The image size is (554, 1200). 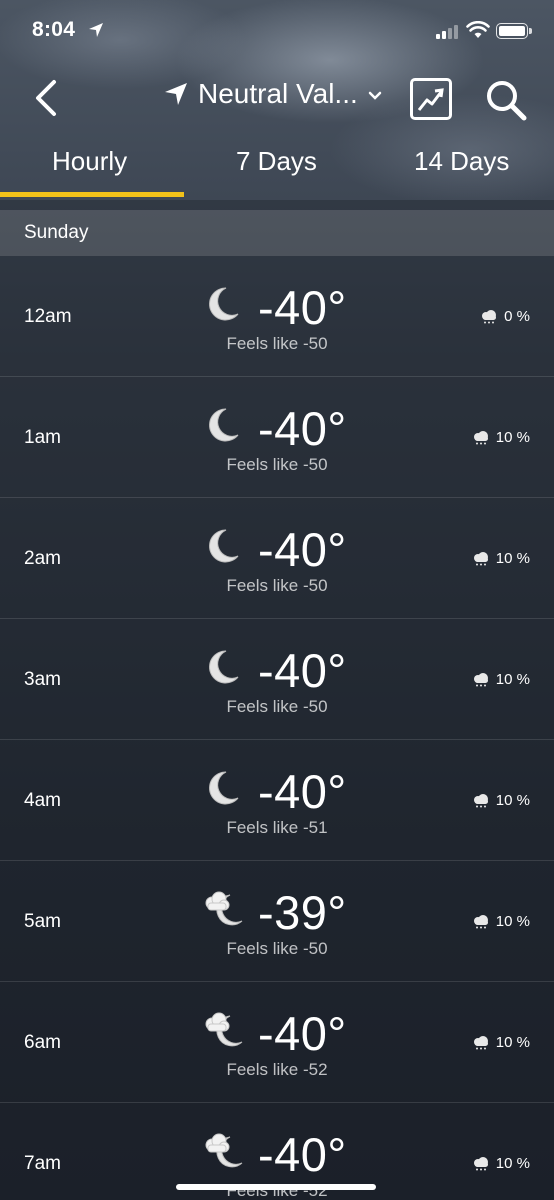 I want to click on signal-icon, so click(x=447, y=32).